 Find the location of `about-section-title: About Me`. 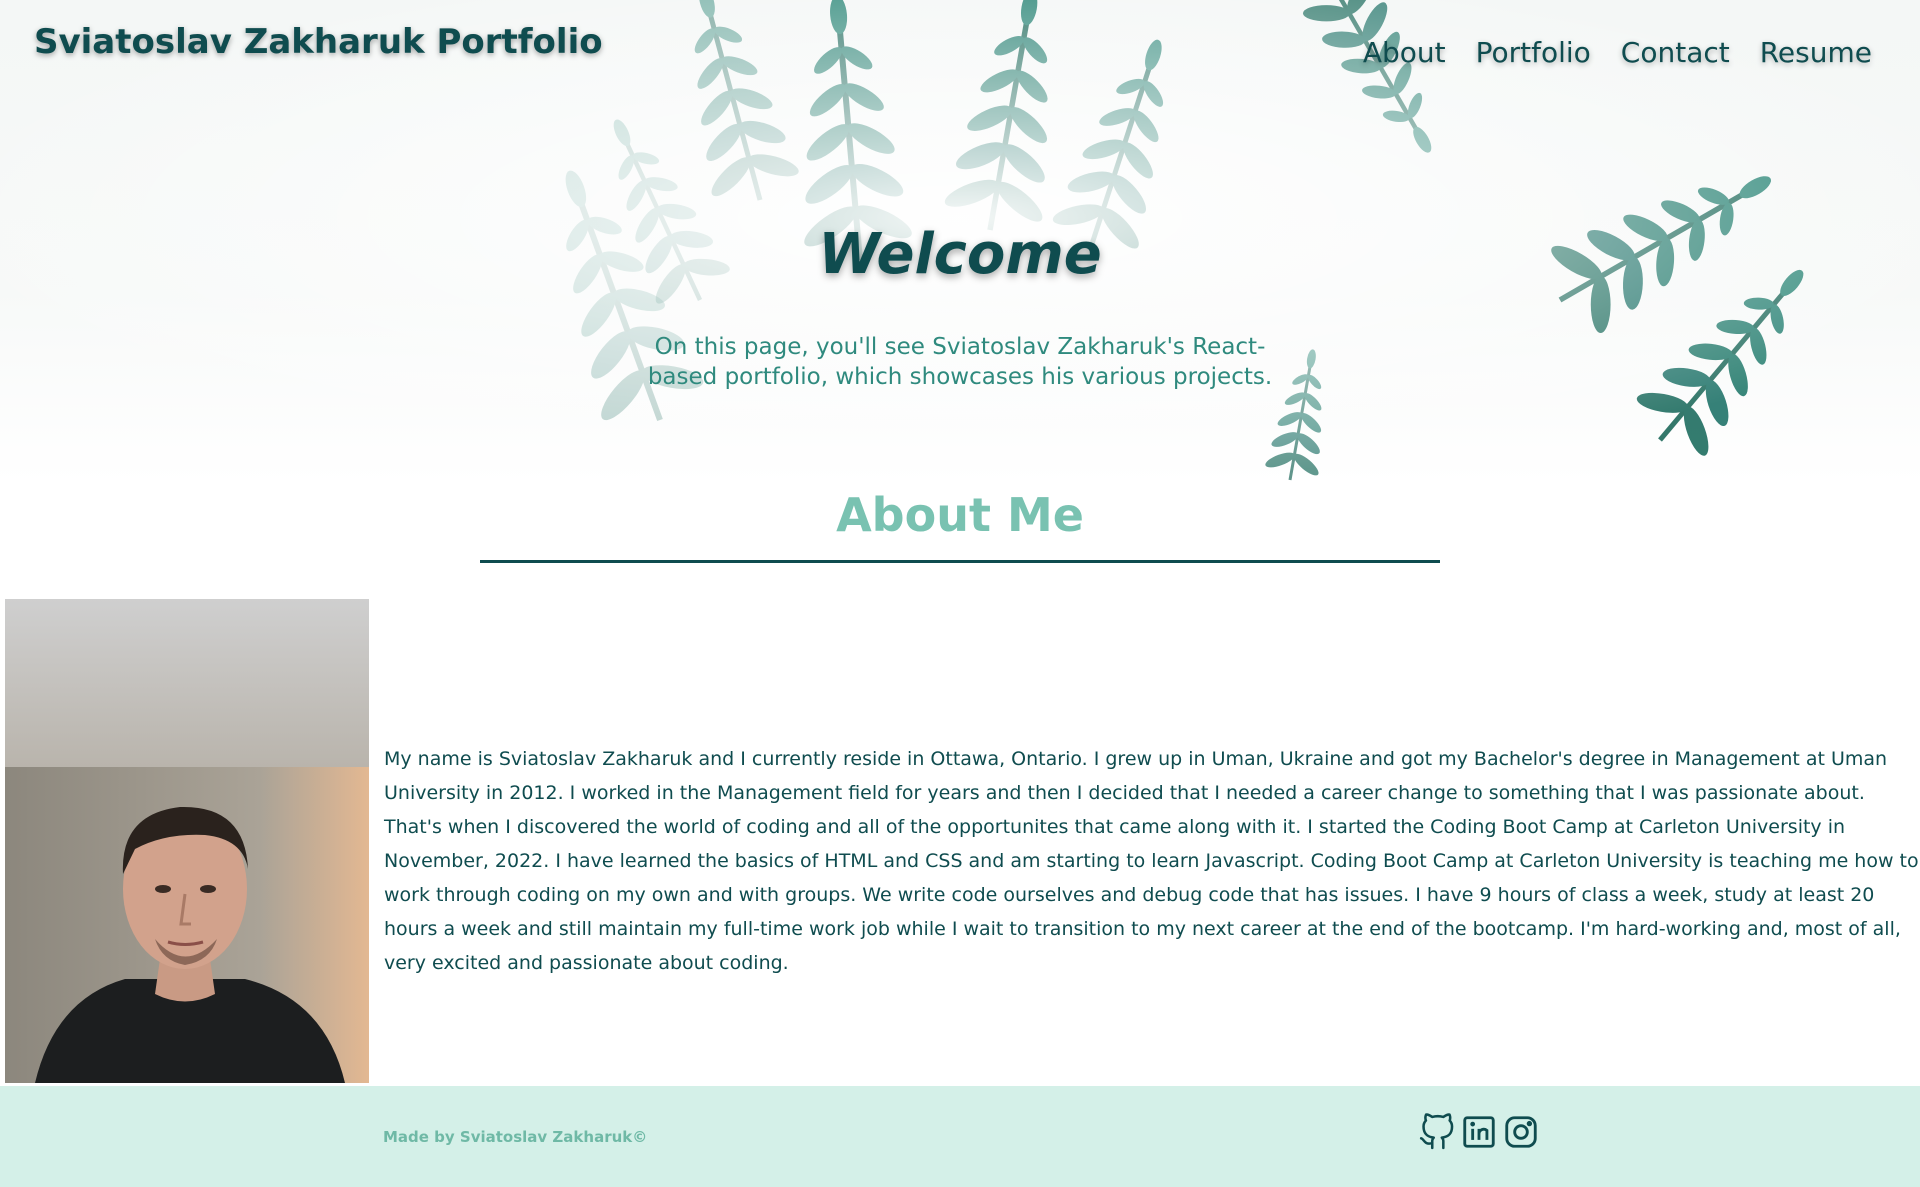

about-section-title: About Me is located at coordinates (960, 515).